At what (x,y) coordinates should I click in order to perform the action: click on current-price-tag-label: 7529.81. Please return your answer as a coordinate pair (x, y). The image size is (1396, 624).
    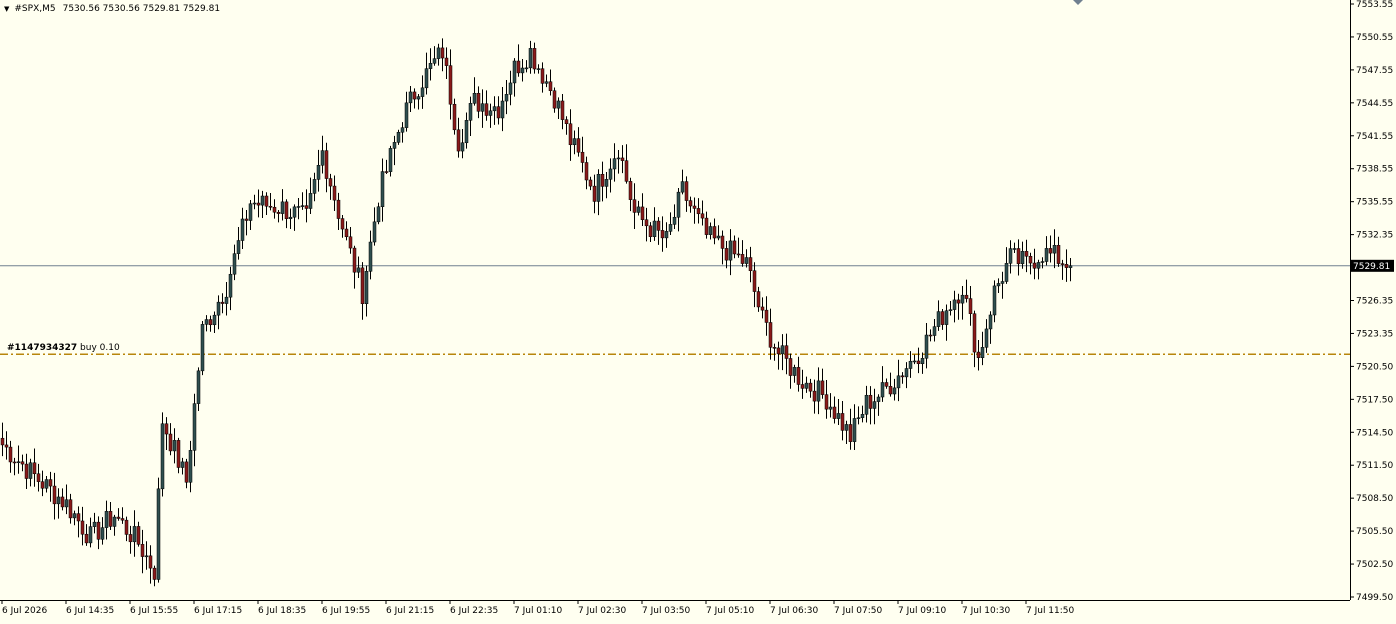
    Looking at the image, I should click on (1371, 267).